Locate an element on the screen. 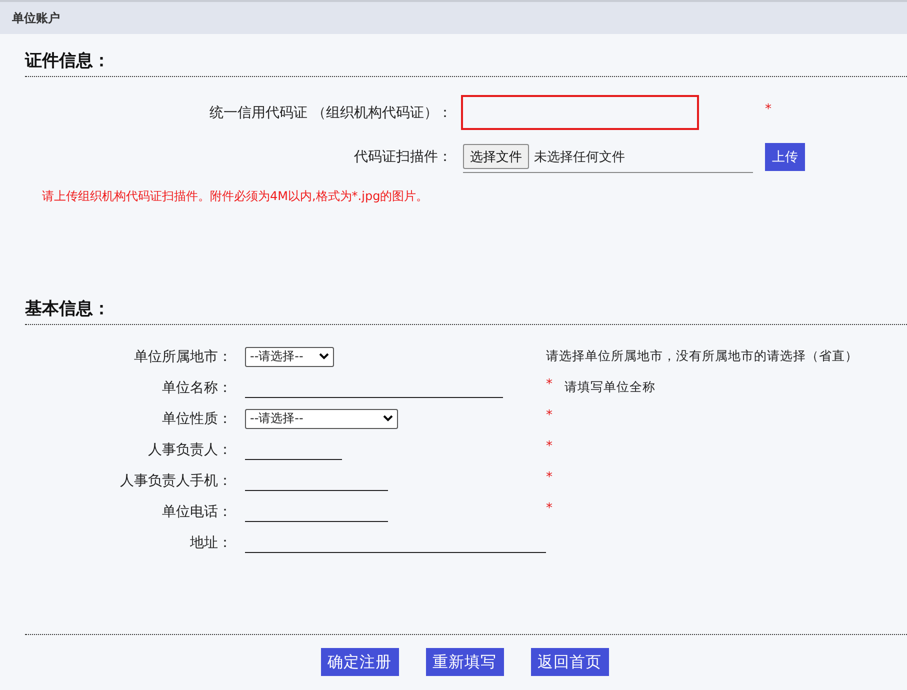  page-title: 单位账户 is located at coordinates (36, 18).